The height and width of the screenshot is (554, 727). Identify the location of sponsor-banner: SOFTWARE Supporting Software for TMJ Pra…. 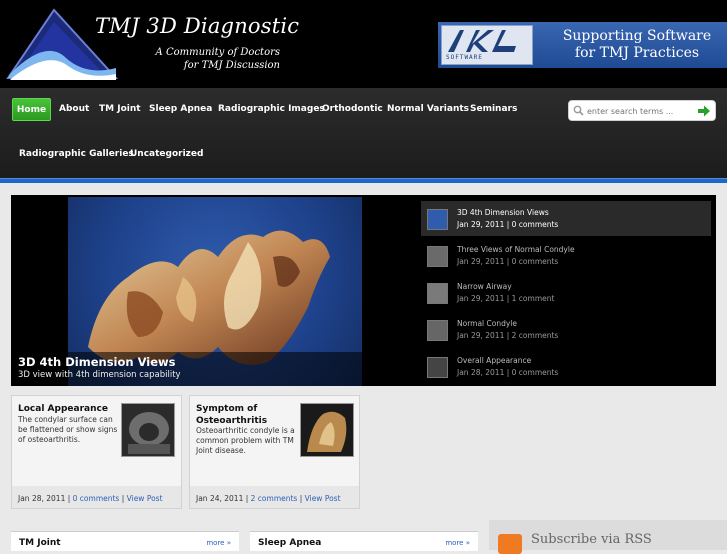
(582, 45).